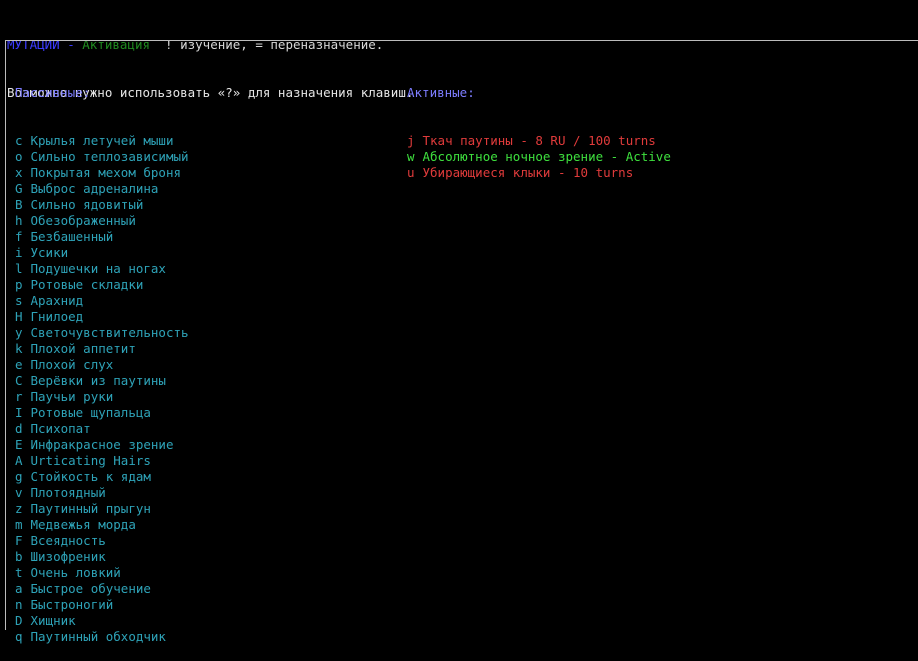  What do you see at coordinates (83, 220) in the screenshot?
I see `mutation-label: Обезображенный` at bounding box center [83, 220].